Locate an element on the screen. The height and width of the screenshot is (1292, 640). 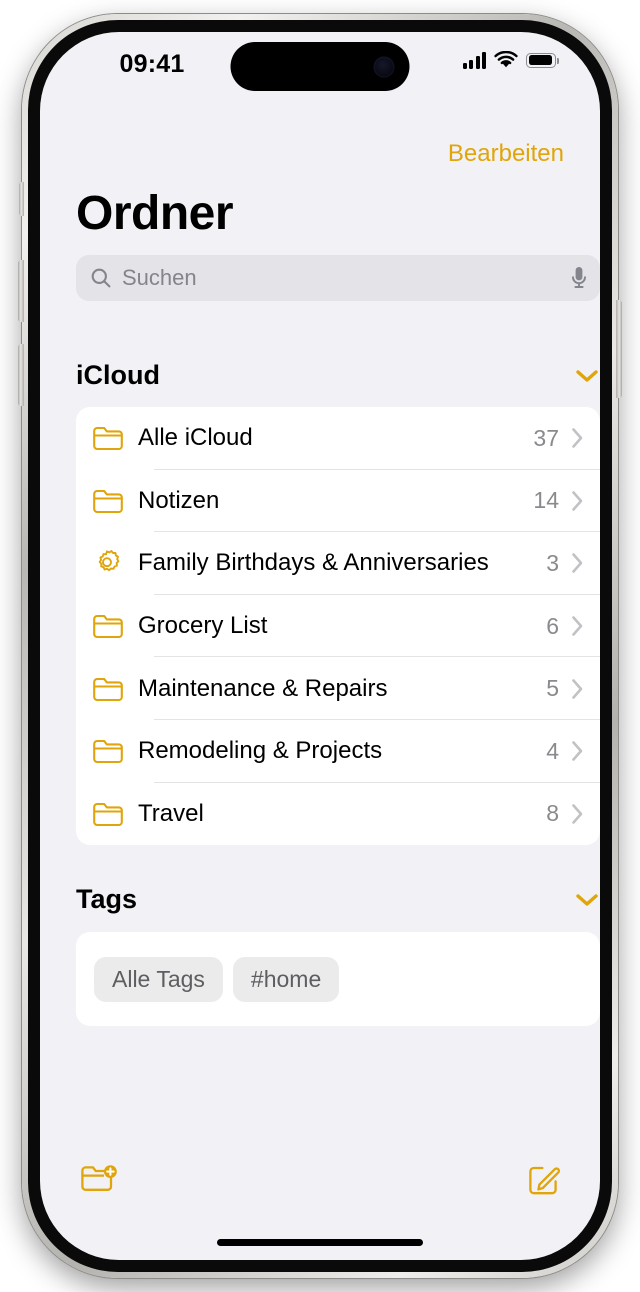
folder-name: Travel is located at coordinates (171, 813).